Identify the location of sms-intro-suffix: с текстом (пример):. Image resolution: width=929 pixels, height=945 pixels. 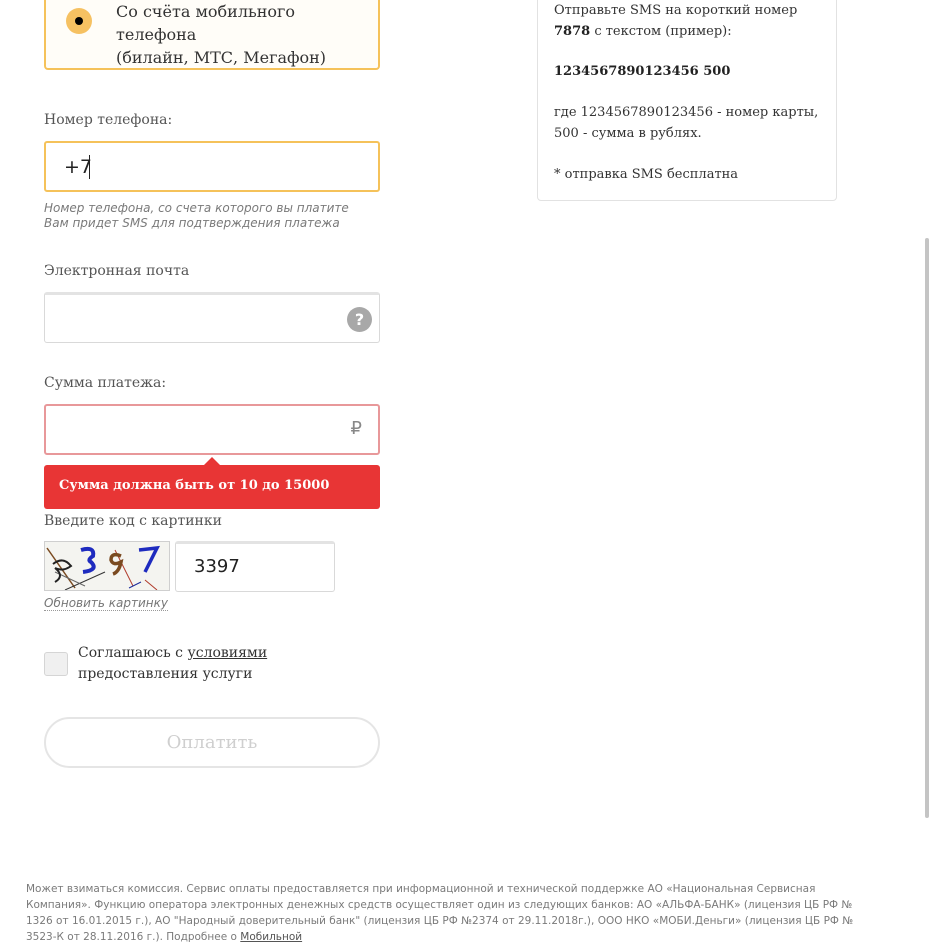
(661, 31).